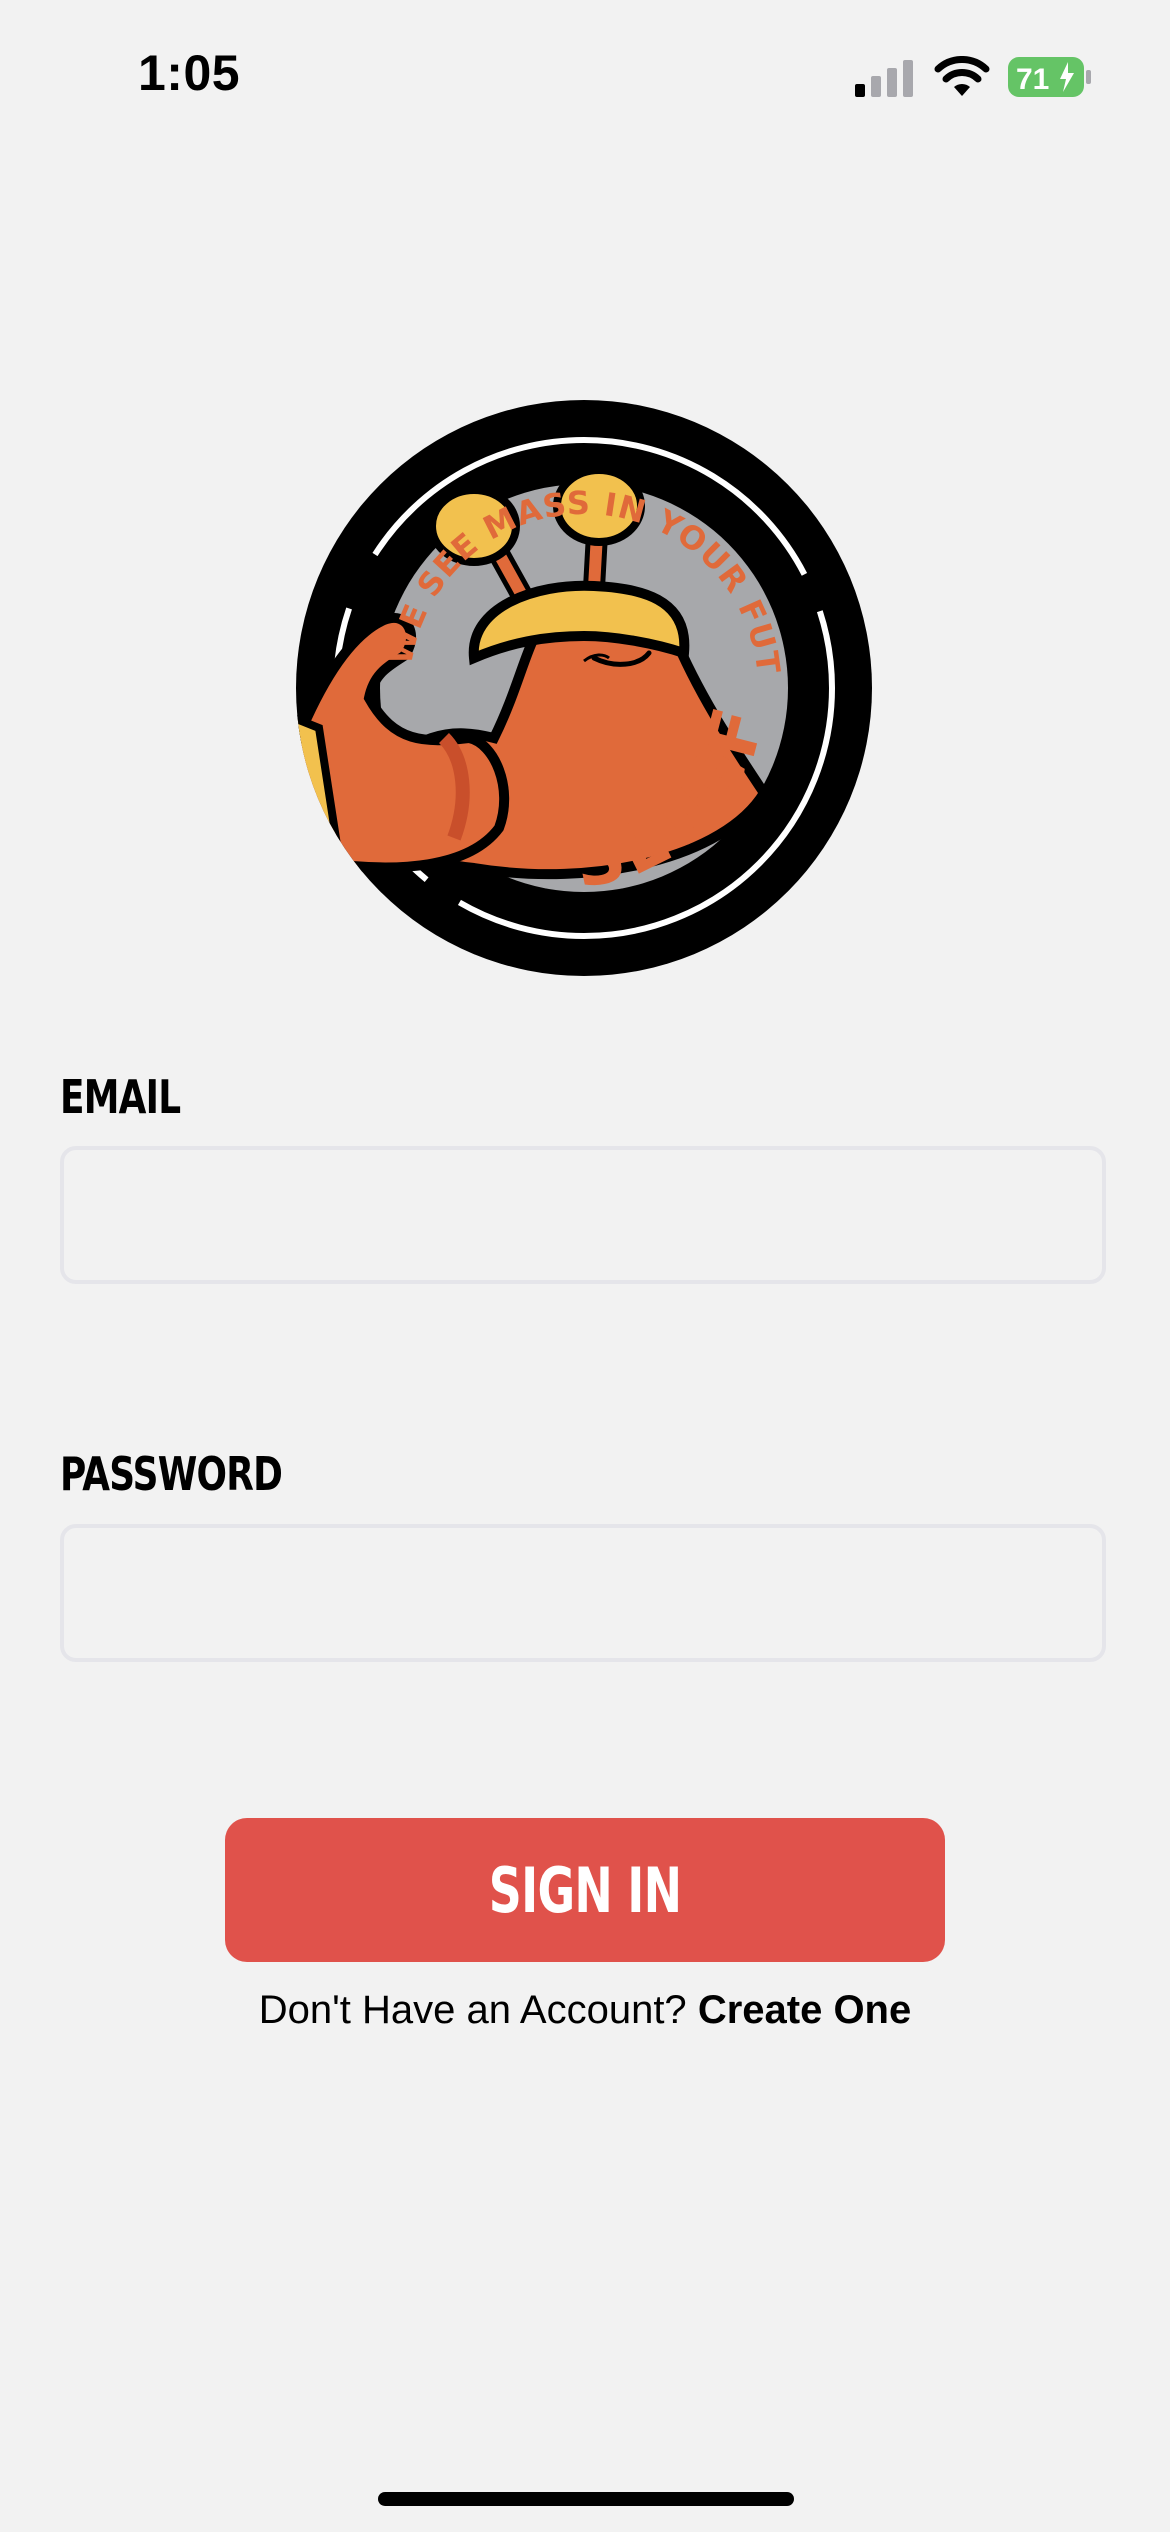  Describe the element at coordinates (884, 78) in the screenshot. I see `signal-icon` at that location.